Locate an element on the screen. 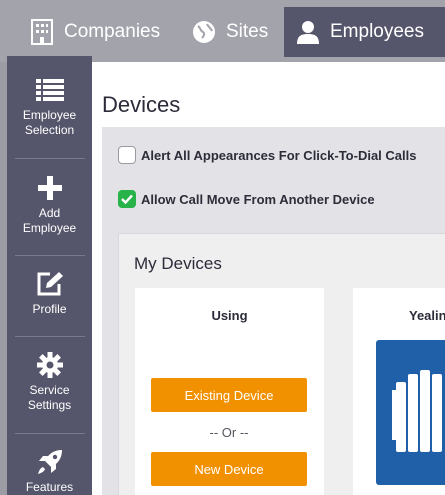  sidebar-item-label: Features is located at coordinates (49, 487).